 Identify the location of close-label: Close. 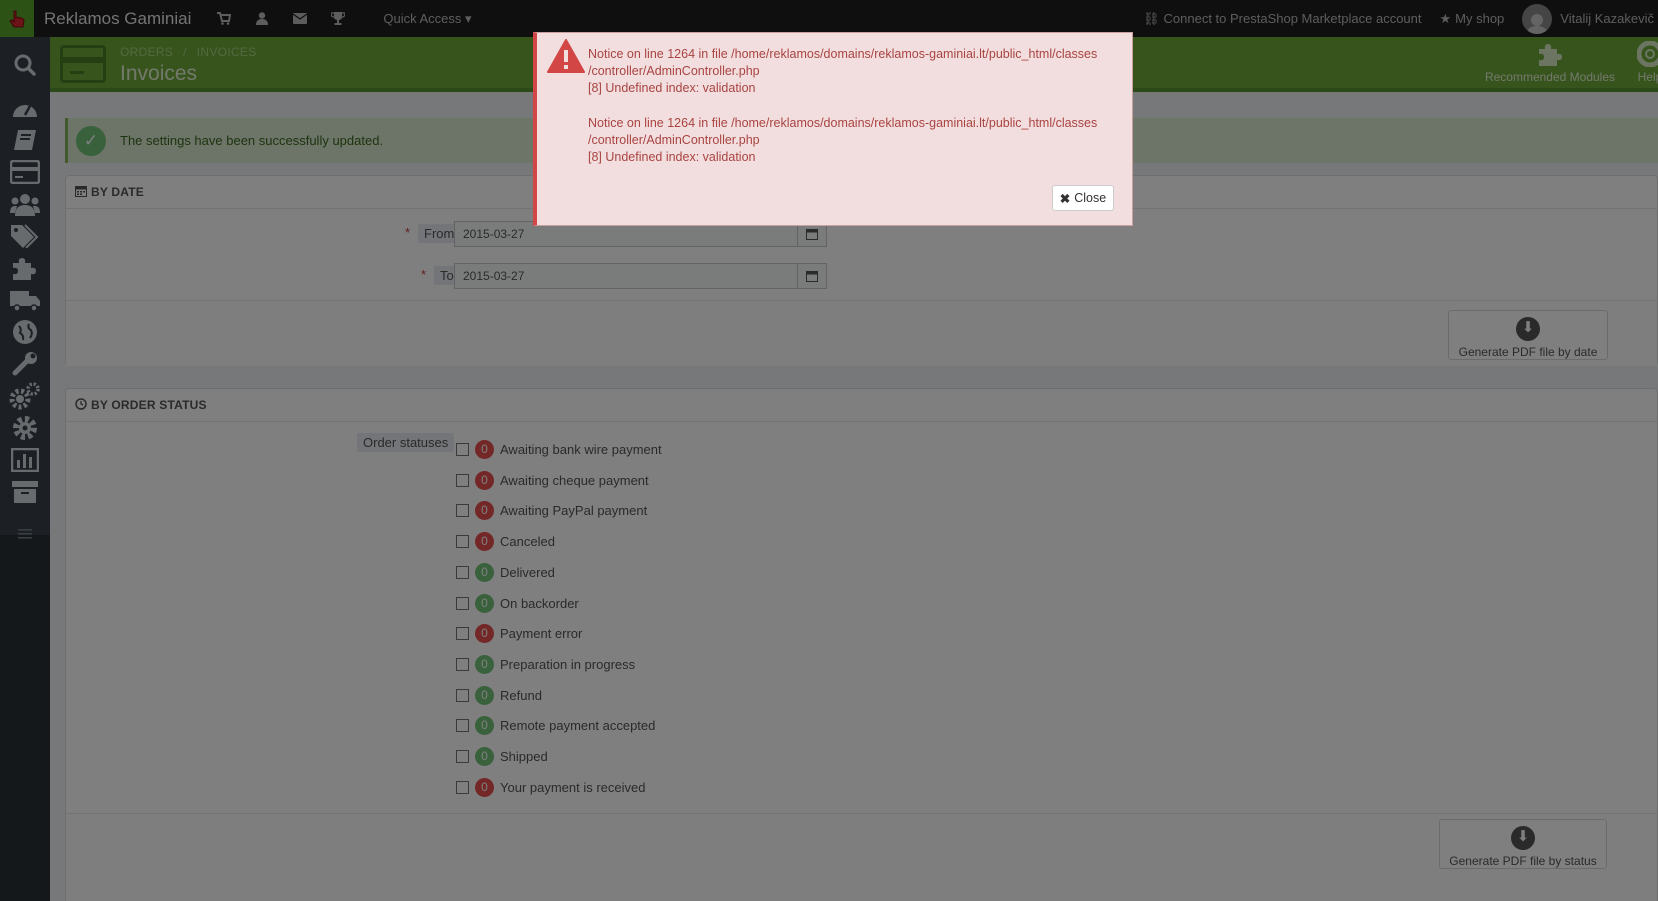
(1090, 198).